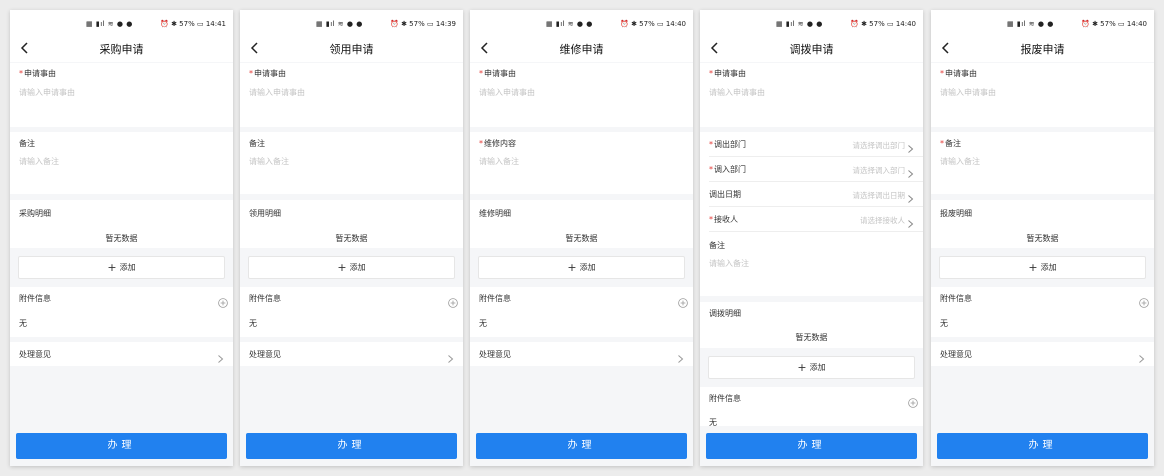  What do you see at coordinates (1114, 24) in the screenshot?
I see `status-right: ⏰ ✱ 57% ▭ 14:40` at bounding box center [1114, 24].